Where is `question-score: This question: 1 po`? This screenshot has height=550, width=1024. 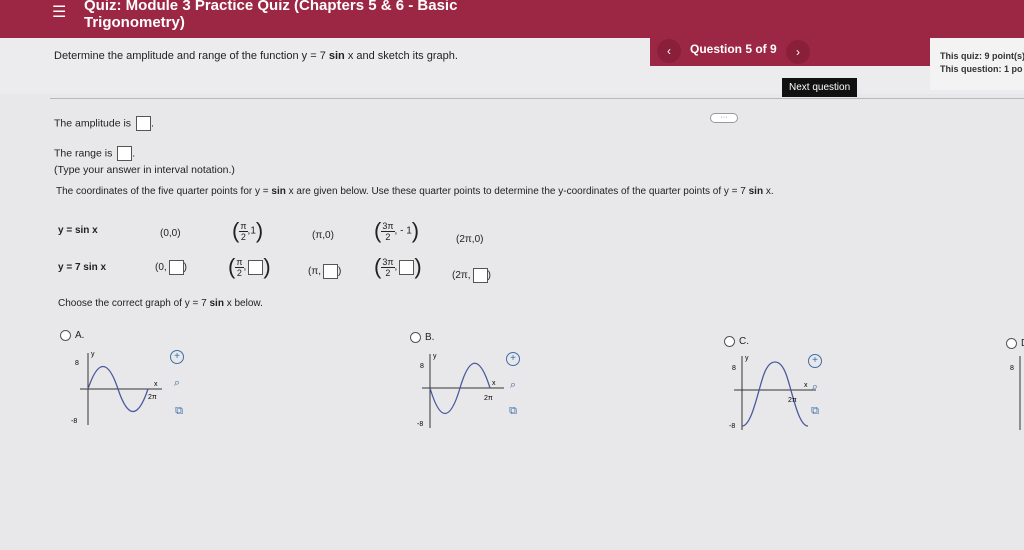
question-score: This question: 1 po is located at coordinates (981, 69).